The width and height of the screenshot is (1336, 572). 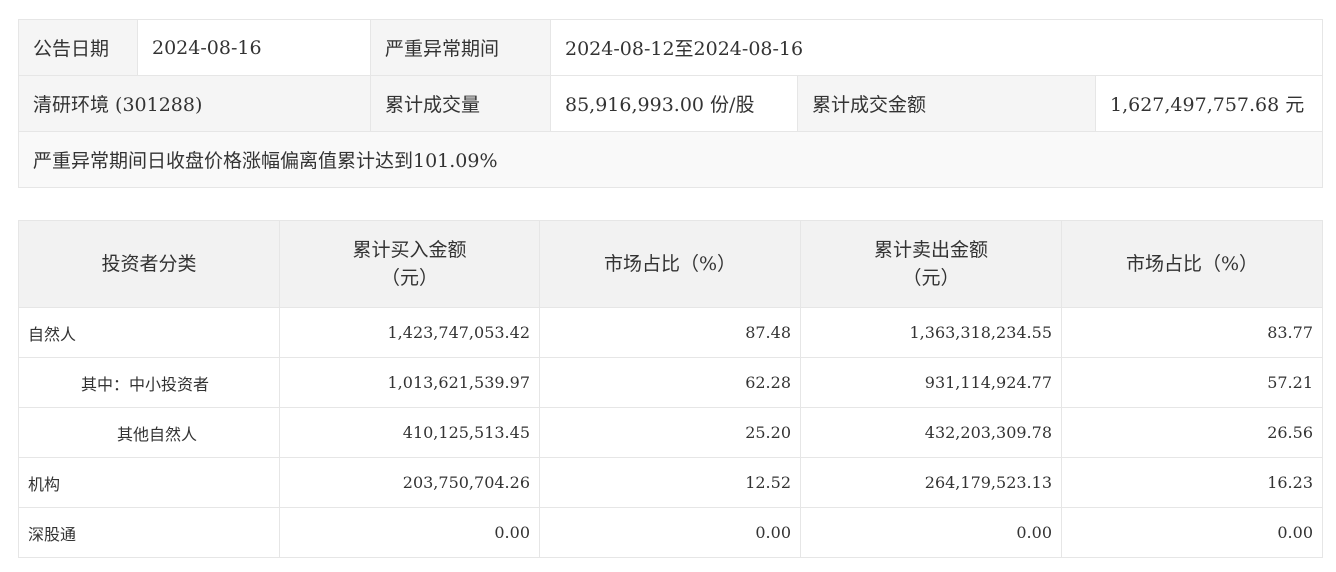 I want to click on header-buy-market-share: 市场占比（%）, so click(x=670, y=264).